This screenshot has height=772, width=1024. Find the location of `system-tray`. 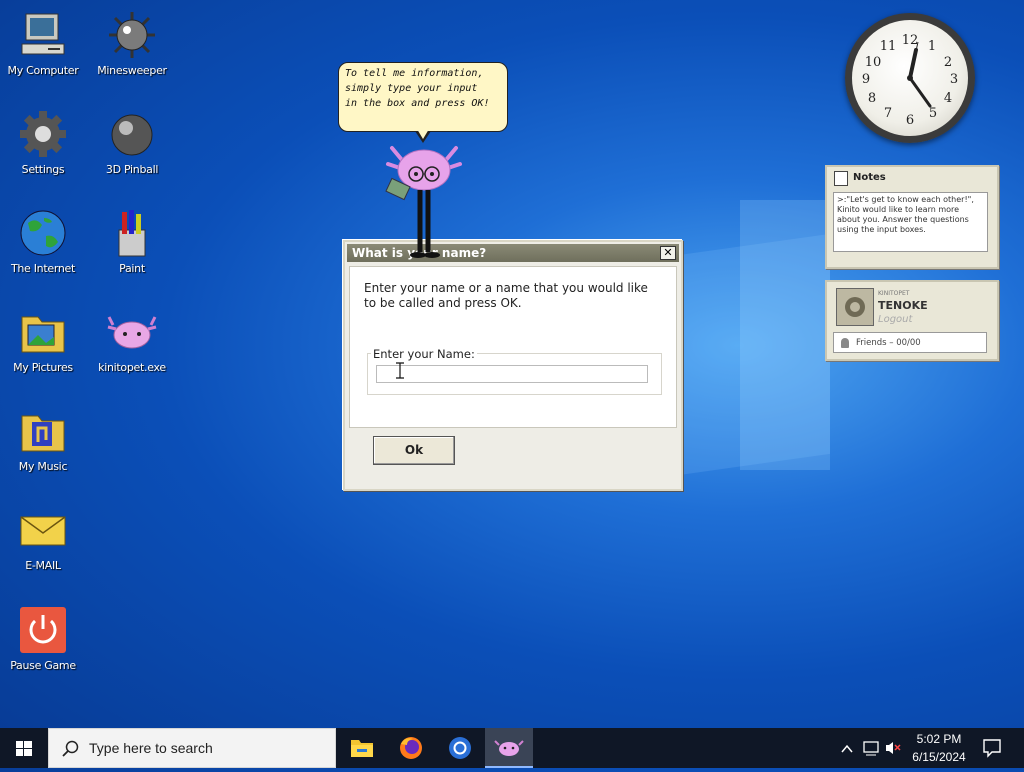

system-tray is located at coordinates (871, 748).